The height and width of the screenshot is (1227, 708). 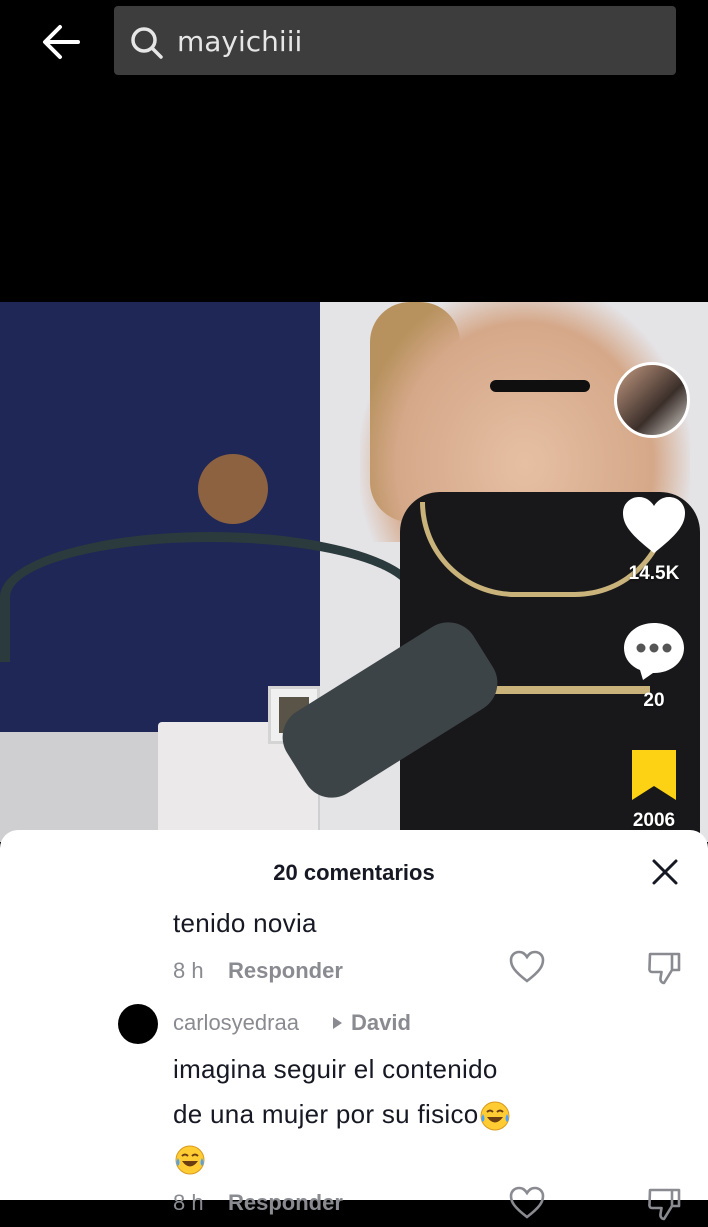 I want to click on bookmark-icon, so click(x=654, y=775).